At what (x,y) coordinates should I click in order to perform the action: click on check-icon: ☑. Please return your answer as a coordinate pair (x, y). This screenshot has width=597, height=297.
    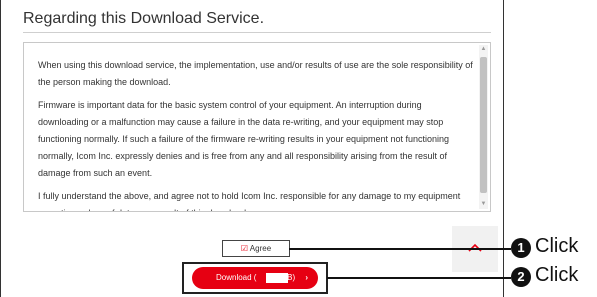
    Looking at the image, I should click on (244, 248).